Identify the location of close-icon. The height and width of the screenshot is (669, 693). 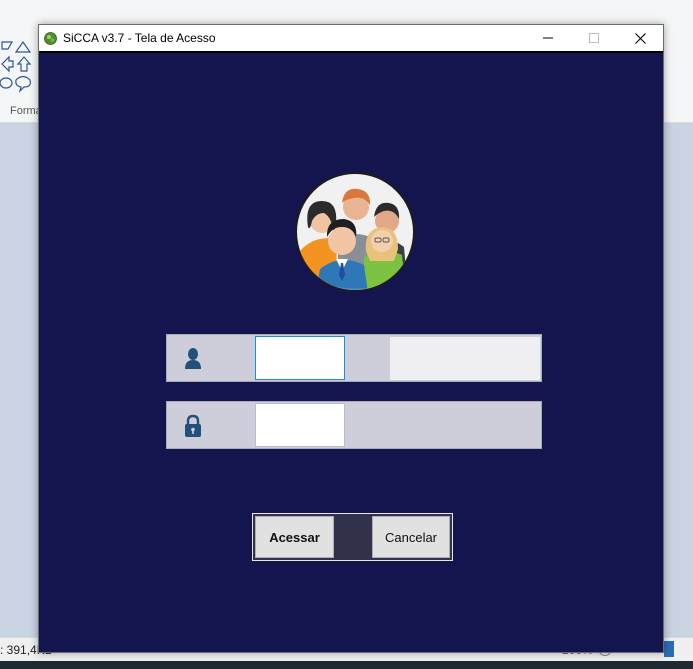
(640, 38).